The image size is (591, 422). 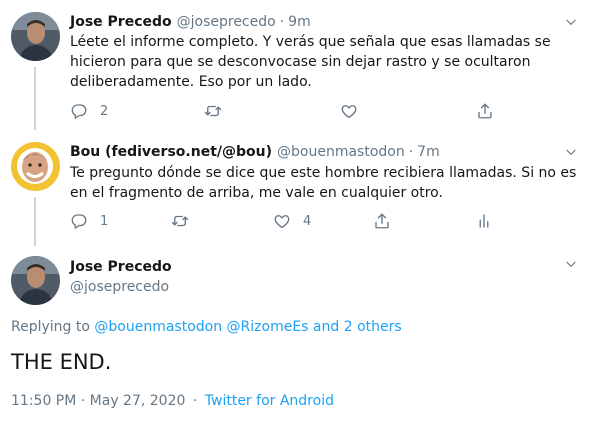 I want to click on display-name: Bou (fediverso.net/@bou), so click(x=171, y=152).